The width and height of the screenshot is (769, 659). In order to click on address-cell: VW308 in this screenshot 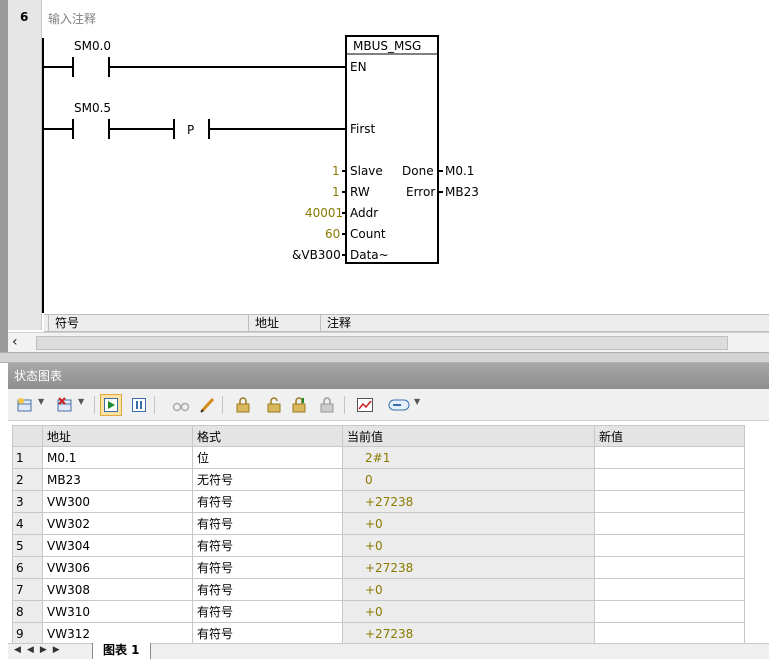, I will do `click(117, 589)`.